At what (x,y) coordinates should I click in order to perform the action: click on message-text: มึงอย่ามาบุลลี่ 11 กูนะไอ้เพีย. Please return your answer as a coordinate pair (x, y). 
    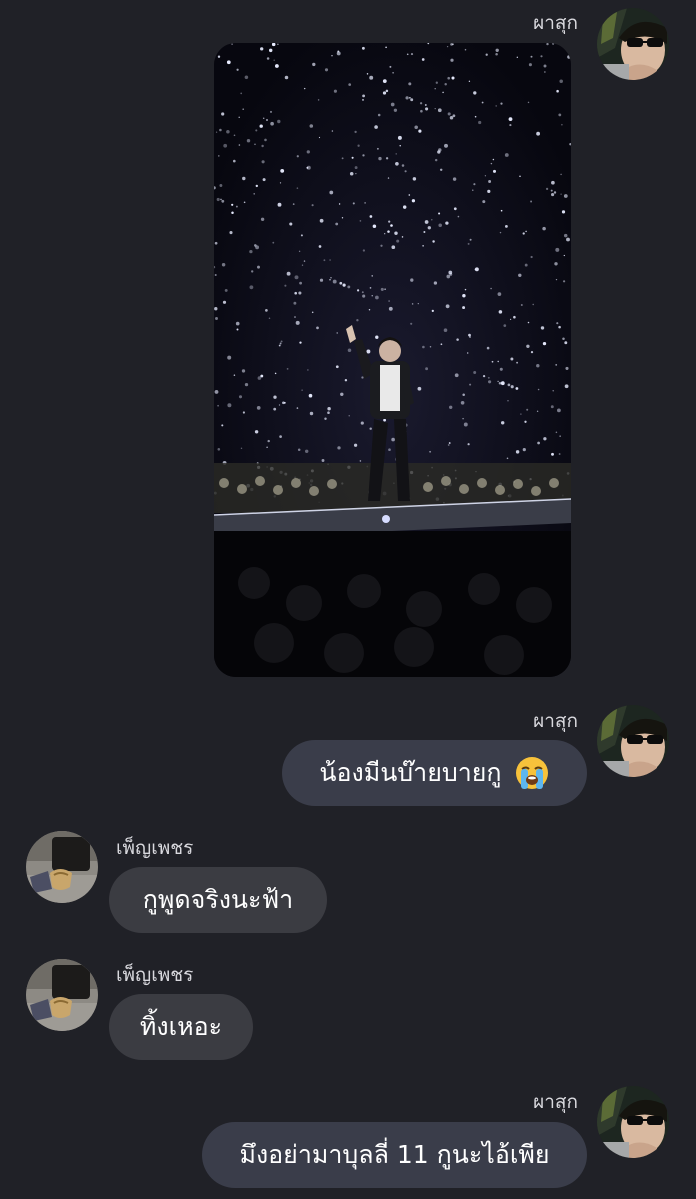
    Looking at the image, I should click on (394, 1154).